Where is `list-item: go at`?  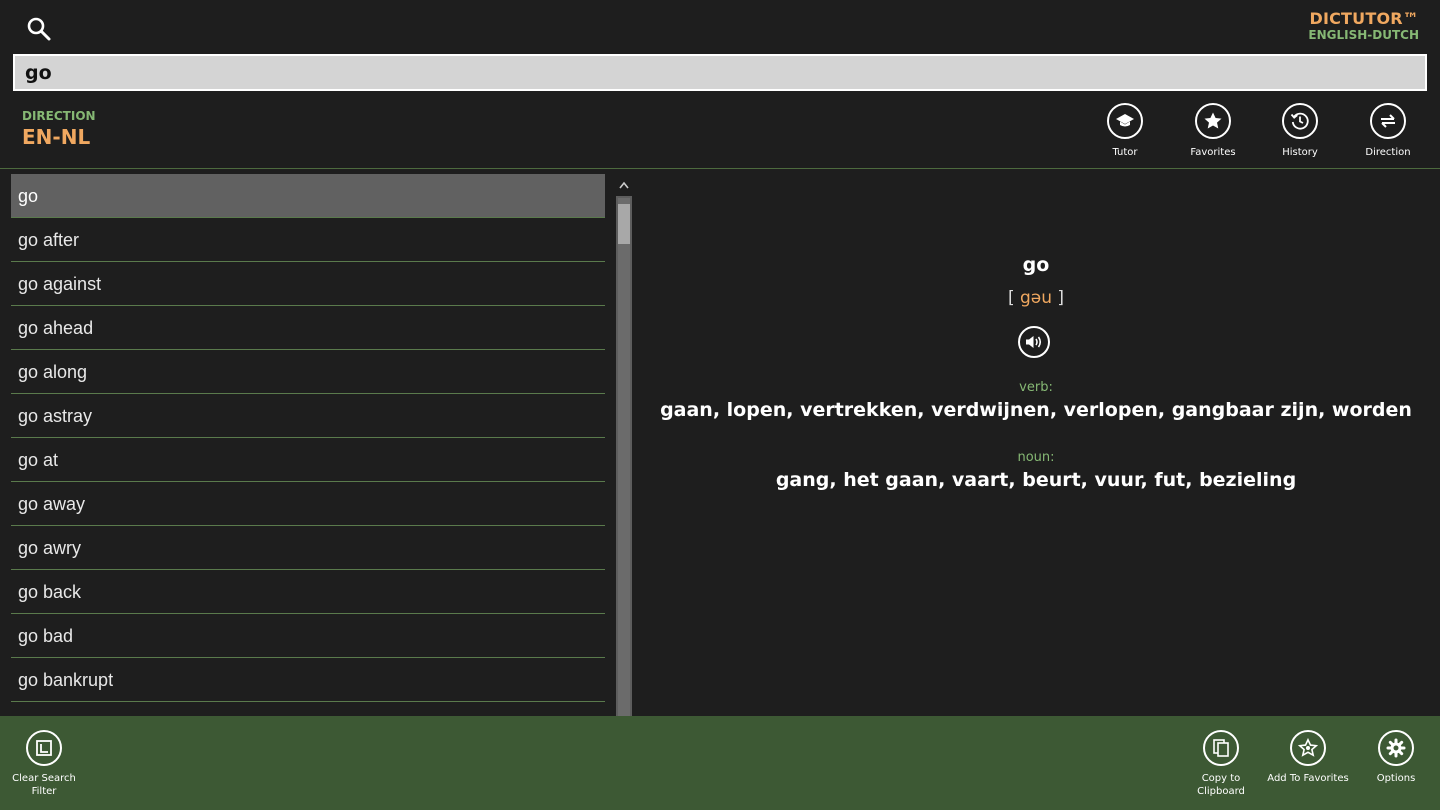
list-item: go at is located at coordinates (308, 460).